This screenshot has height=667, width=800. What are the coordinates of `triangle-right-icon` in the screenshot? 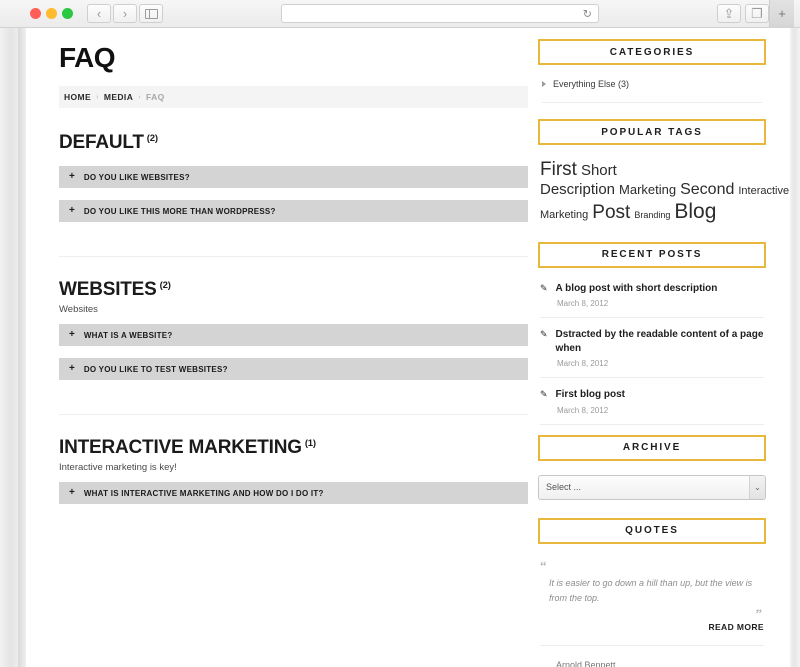 It's located at (544, 84).